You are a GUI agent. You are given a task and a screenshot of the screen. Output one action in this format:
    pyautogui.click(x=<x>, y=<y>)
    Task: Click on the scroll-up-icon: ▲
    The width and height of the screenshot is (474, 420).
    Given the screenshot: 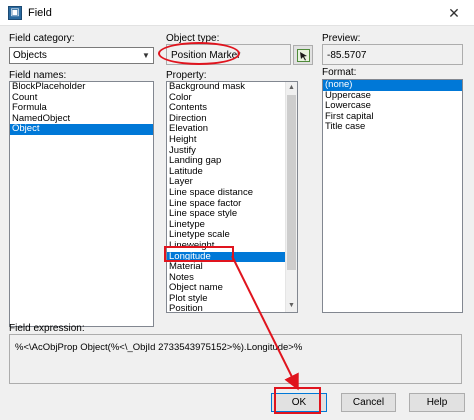 What is the action you would take?
    pyautogui.click(x=291, y=88)
    